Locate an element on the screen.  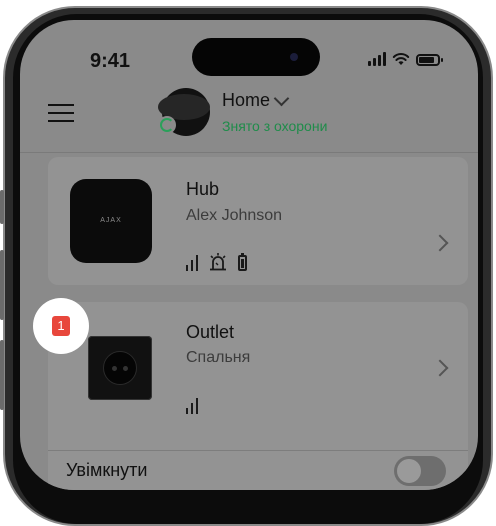
hub-device-image: AJAX is located at coordinates (111, 221).